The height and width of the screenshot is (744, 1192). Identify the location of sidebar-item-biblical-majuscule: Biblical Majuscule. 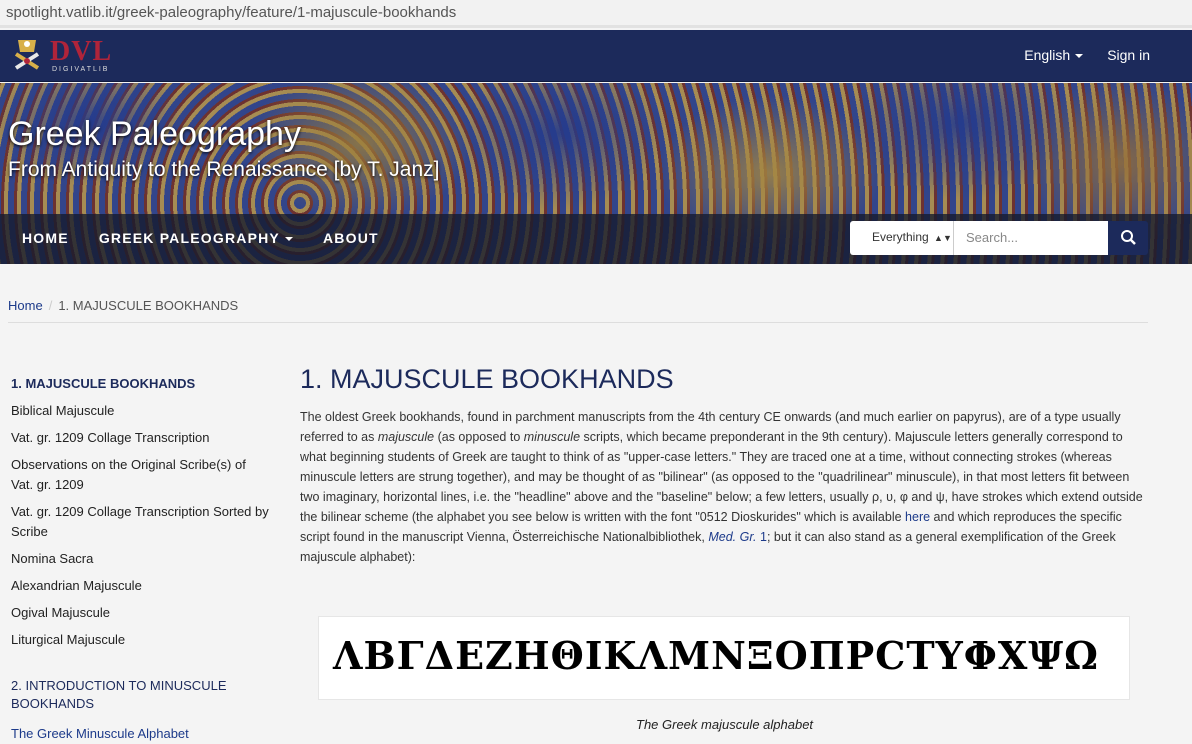
(142, 411).